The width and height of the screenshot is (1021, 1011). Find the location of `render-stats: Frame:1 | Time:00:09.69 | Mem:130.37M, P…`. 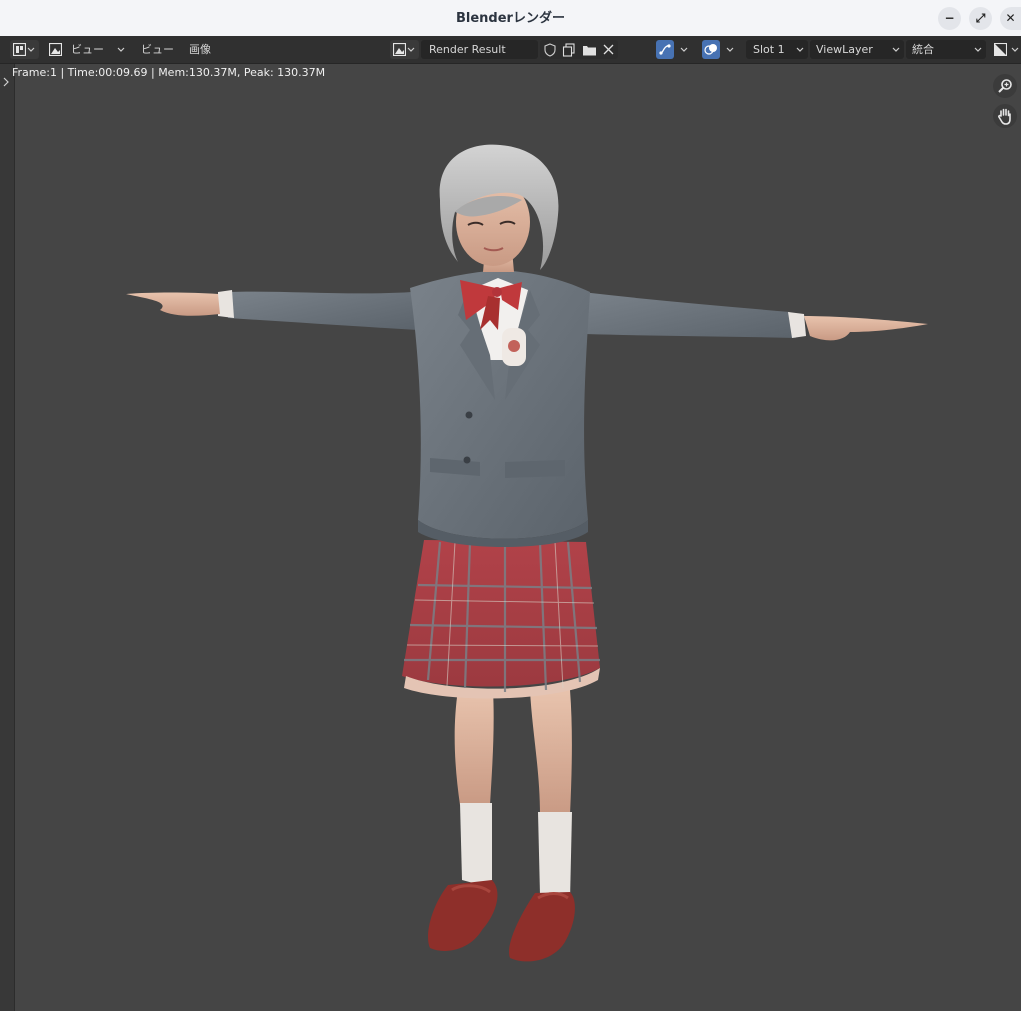

render-stats: Frame:1 | Time:00:09.69 | Mem:130.37M, P… is located at coordinates (169, 72).